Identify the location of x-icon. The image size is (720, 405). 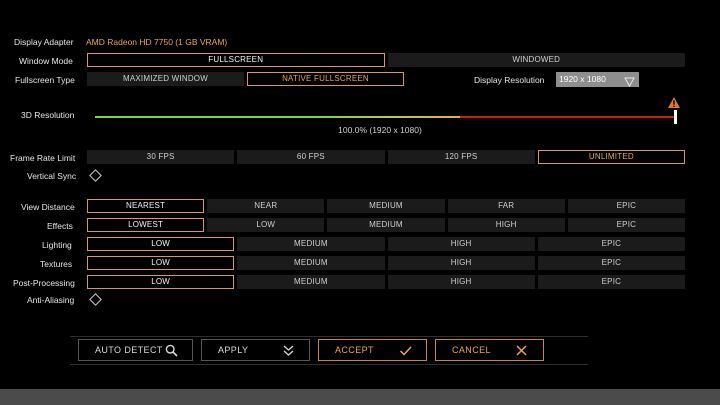
(521, 350).